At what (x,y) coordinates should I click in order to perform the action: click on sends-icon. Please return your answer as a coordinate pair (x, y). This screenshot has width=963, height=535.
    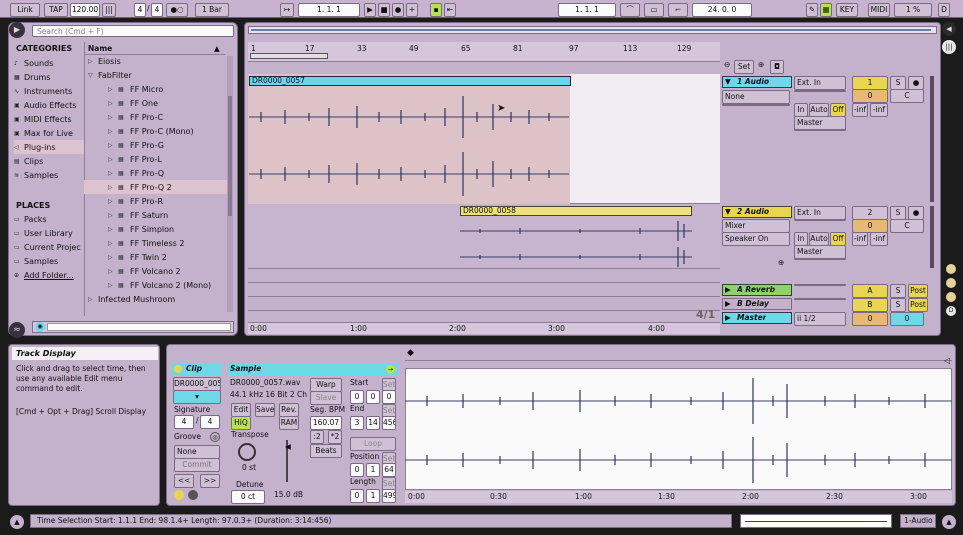
    Looking at the image, I should click on (951, 297).